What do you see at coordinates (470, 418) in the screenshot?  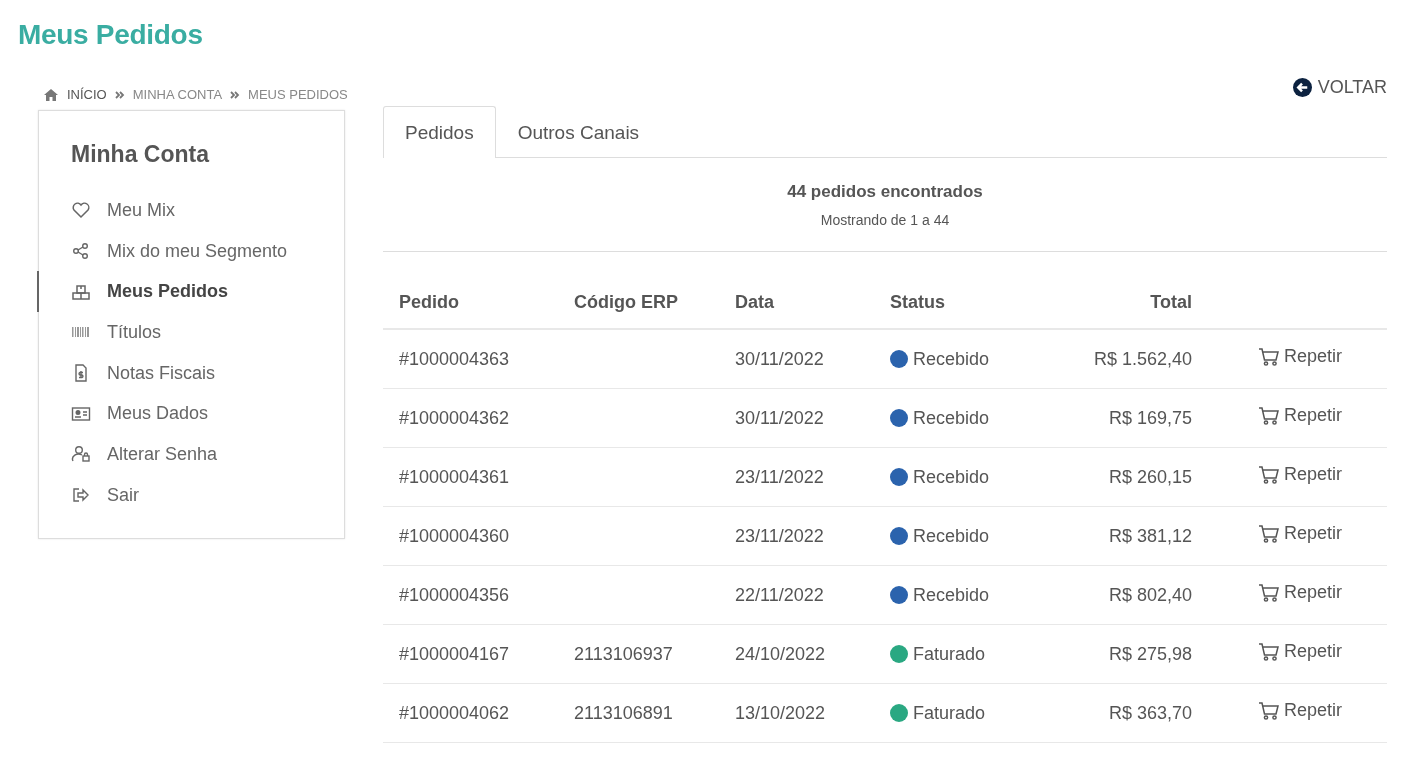 I see `order-number: #1000004362` at bounding box center [470, 418].